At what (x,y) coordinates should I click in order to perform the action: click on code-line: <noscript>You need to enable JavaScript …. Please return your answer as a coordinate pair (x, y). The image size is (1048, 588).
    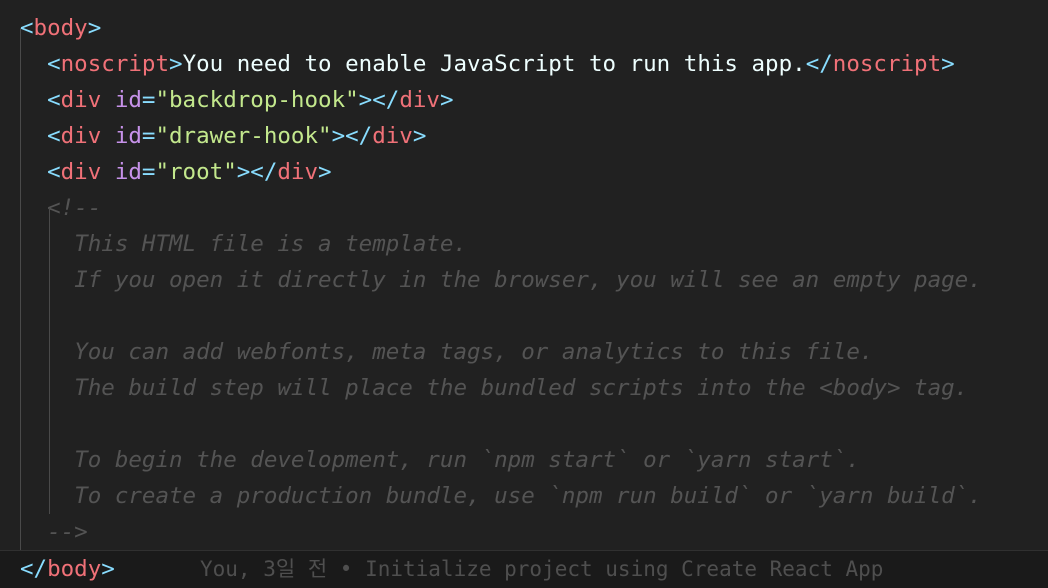
    Looking at the image, I should click on (524, 64).